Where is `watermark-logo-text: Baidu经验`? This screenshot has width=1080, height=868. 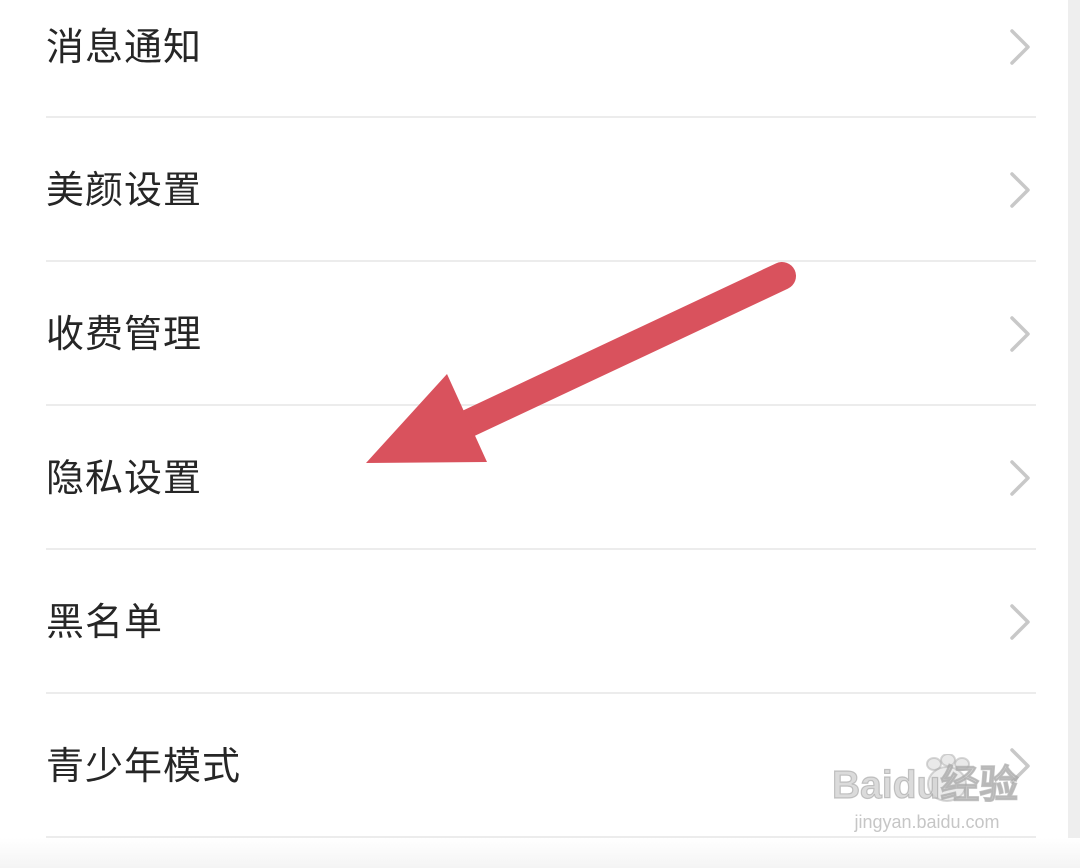
watermark-logo-text: Baidu经验 is located at coordinates (925, 785).